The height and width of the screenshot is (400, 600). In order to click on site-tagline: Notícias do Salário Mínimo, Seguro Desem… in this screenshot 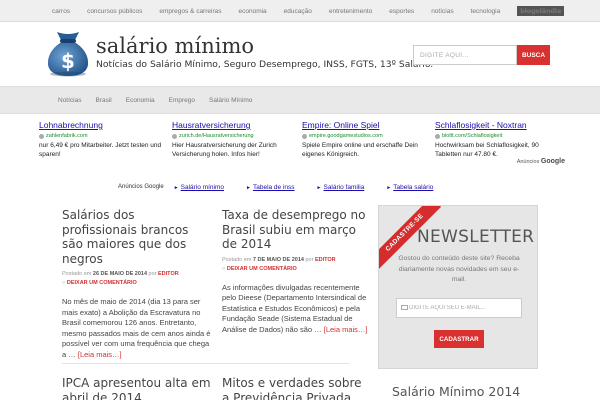, I will do `click(265, 64)`.